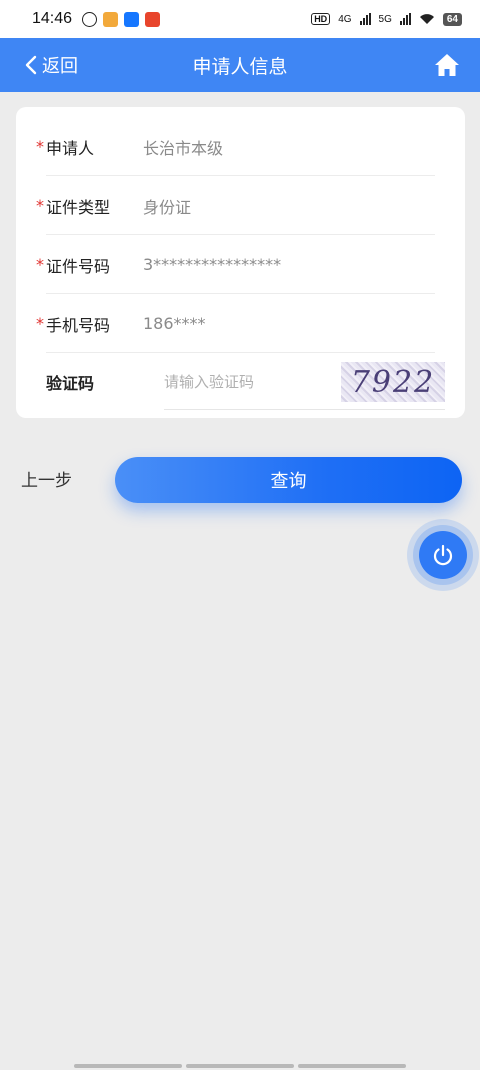 This screenshot has width=480, height=1070. What do you see at coordinates (240, 352) in the screenshot?
I see `divider` at bounding box center [240, 352].